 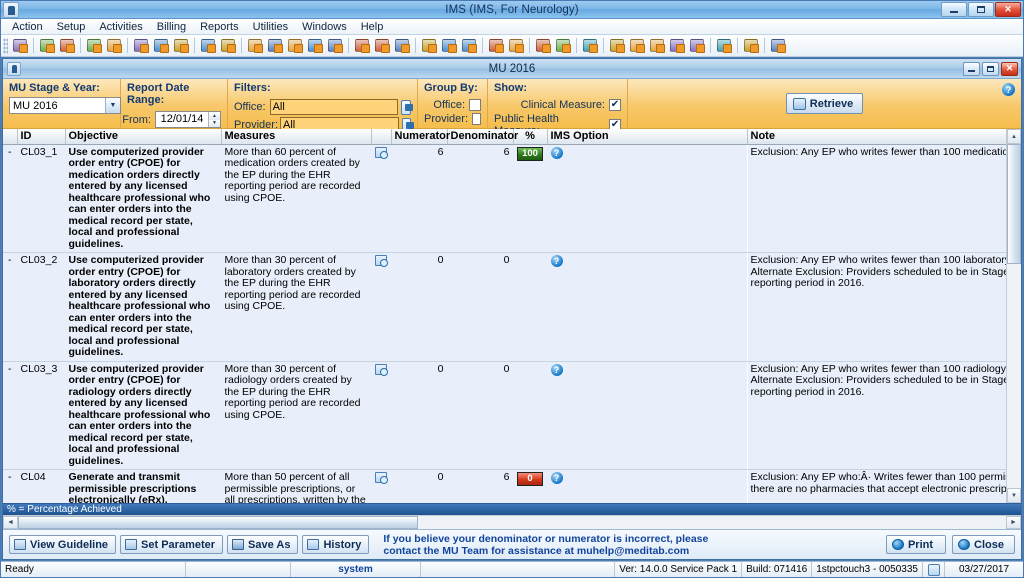 What do you see at coordinates (496, 45) in the screenshot?
I see `window-icon` at bounding box center [496, 45].